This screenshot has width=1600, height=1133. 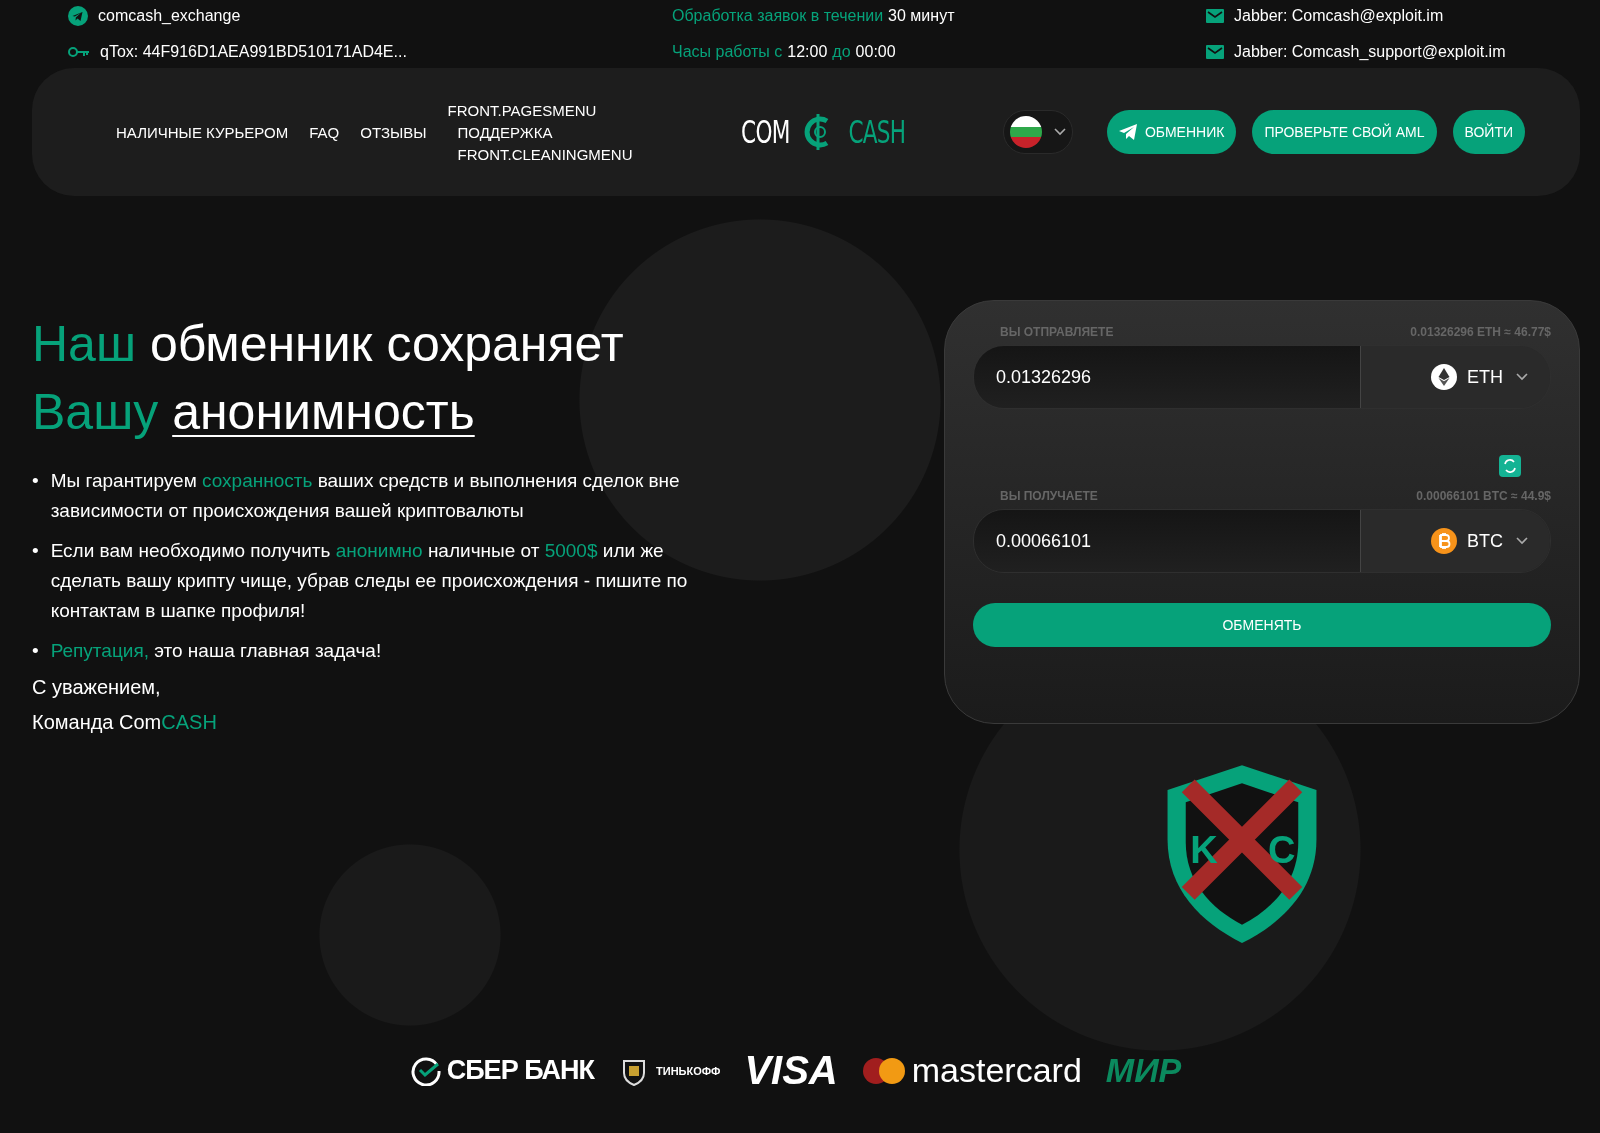 I want to click on info-text: Обработка заявок в течении 30 минут, so click(x=814, y=16).